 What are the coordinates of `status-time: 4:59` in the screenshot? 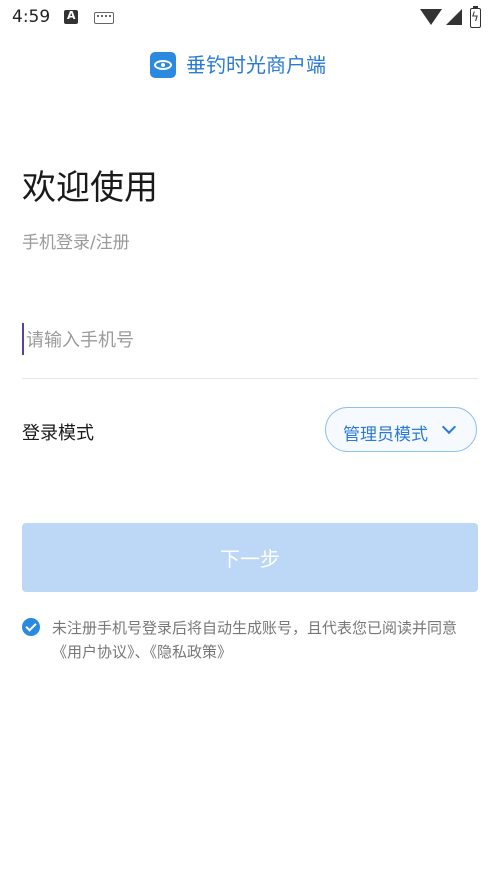 It's located at (31, 17).